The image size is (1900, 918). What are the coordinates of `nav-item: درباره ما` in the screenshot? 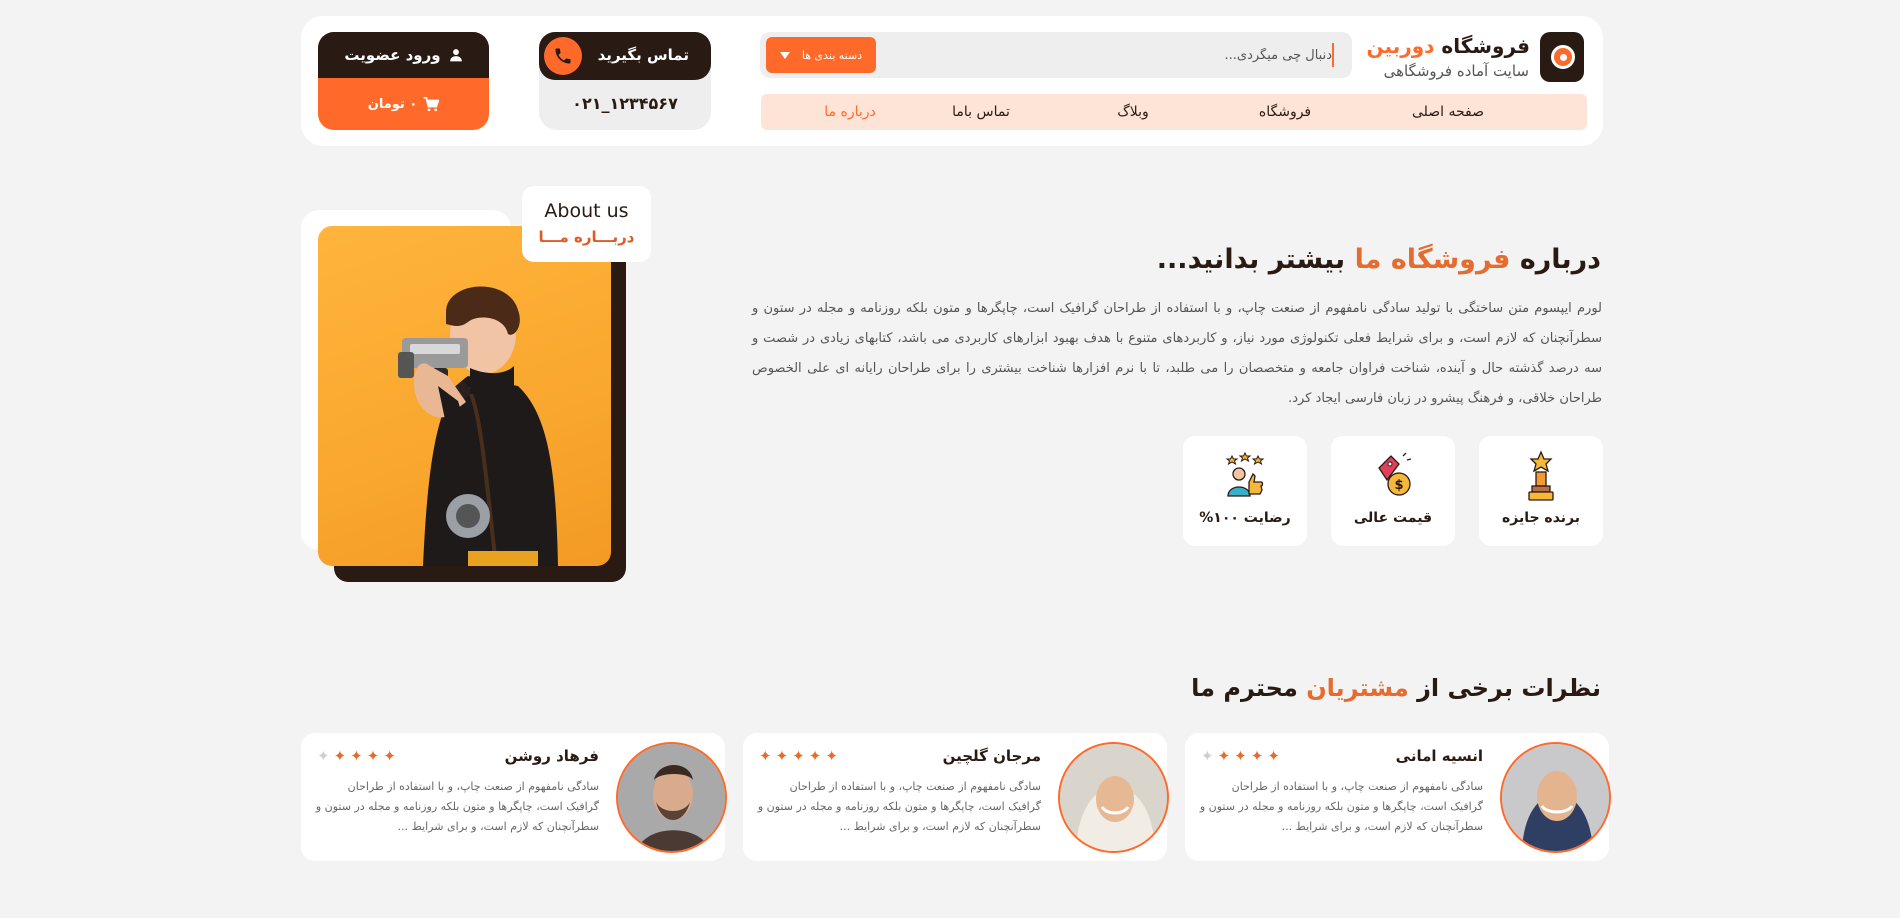 It's located at (850, 112).